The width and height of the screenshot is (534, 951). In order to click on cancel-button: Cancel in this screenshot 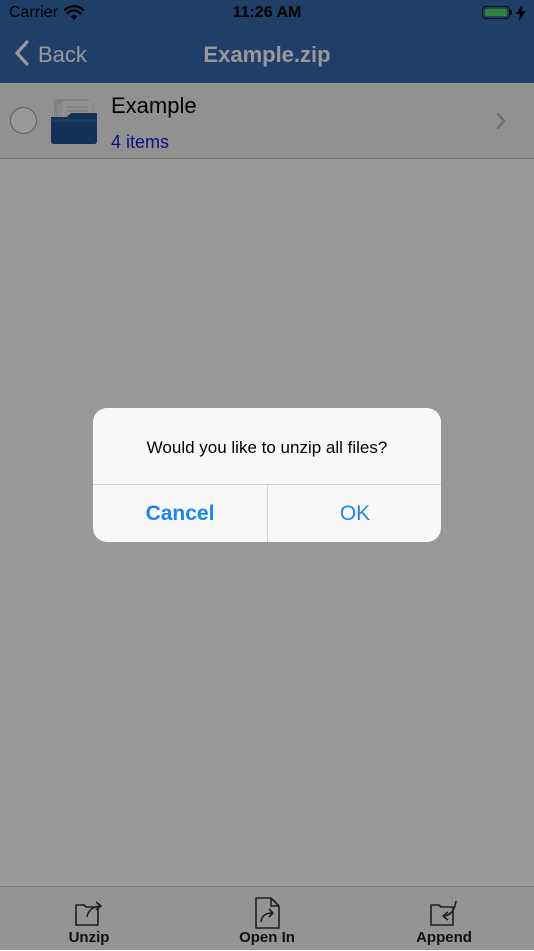, I will do `click(180, 513)`.